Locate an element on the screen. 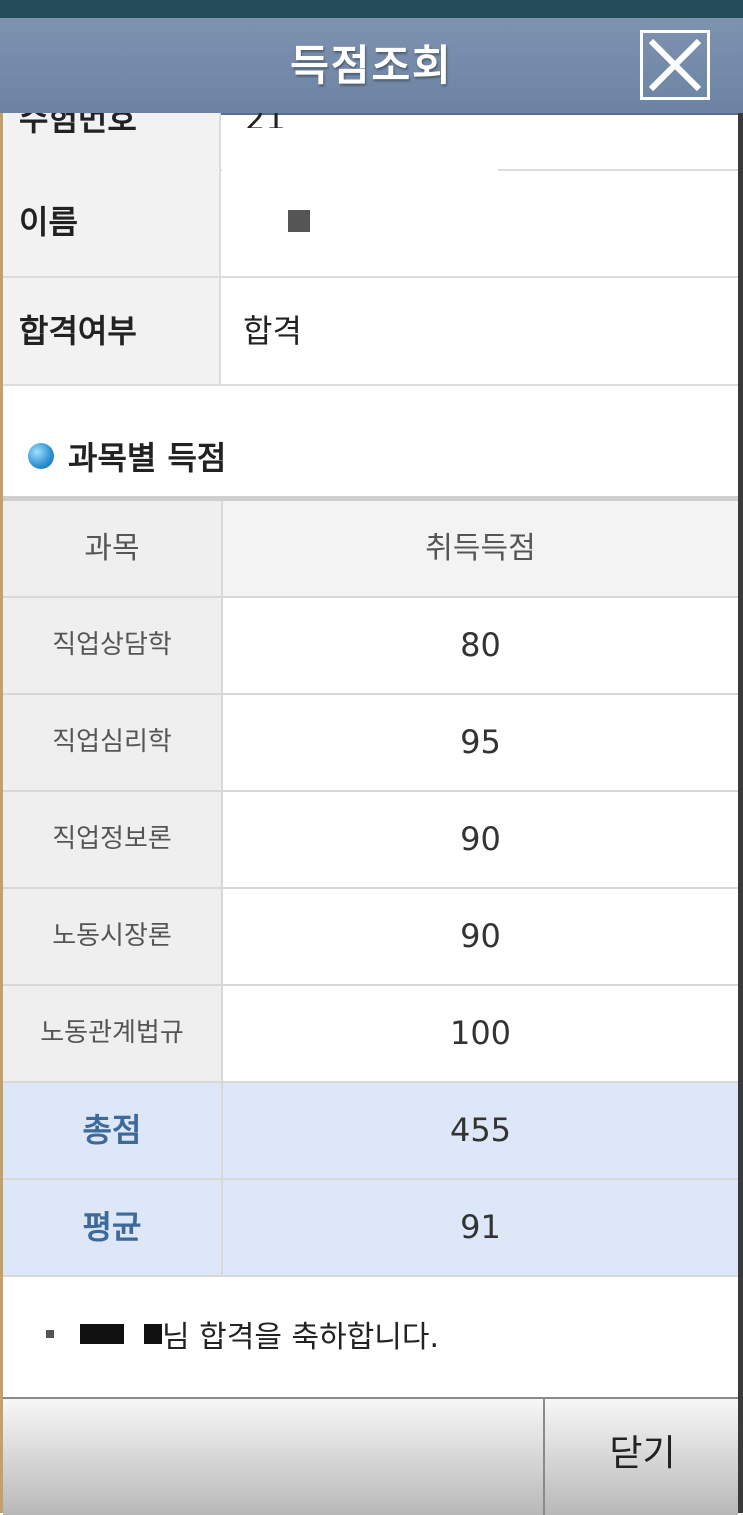 Image resolution: width=743 pixels, height=1515 pixels. total-row: 총점 455 is located at coordinates (370, 1131).